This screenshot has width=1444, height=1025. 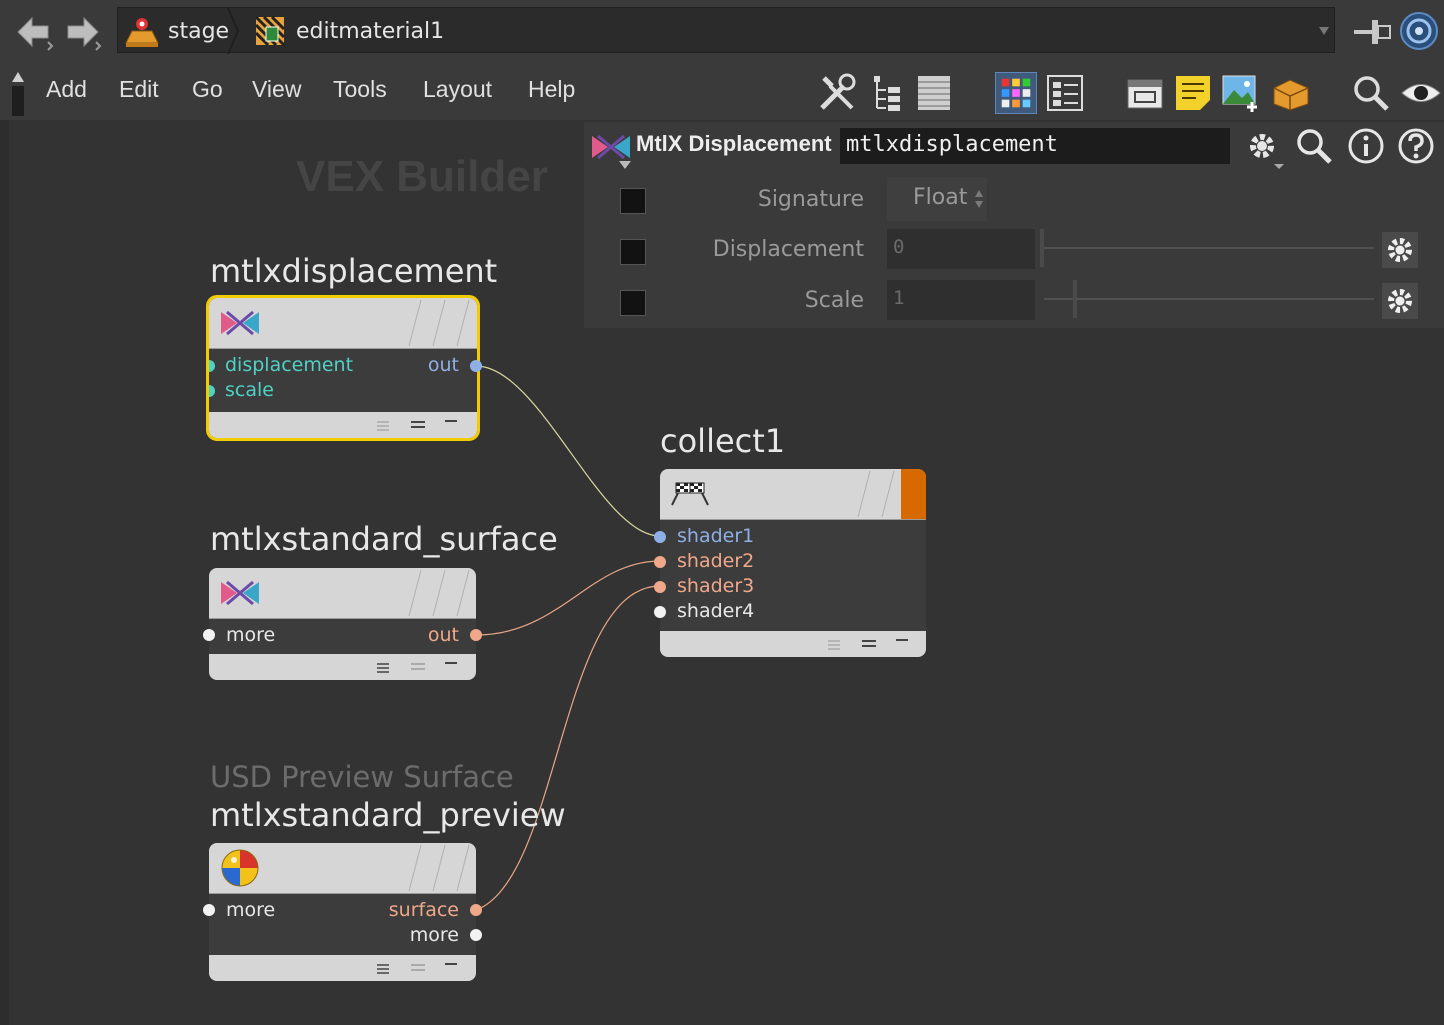 What do you see at coordinates (887, 93) in the screenshot?
I see `tree-view-icon` at bounding box center [887, 93].